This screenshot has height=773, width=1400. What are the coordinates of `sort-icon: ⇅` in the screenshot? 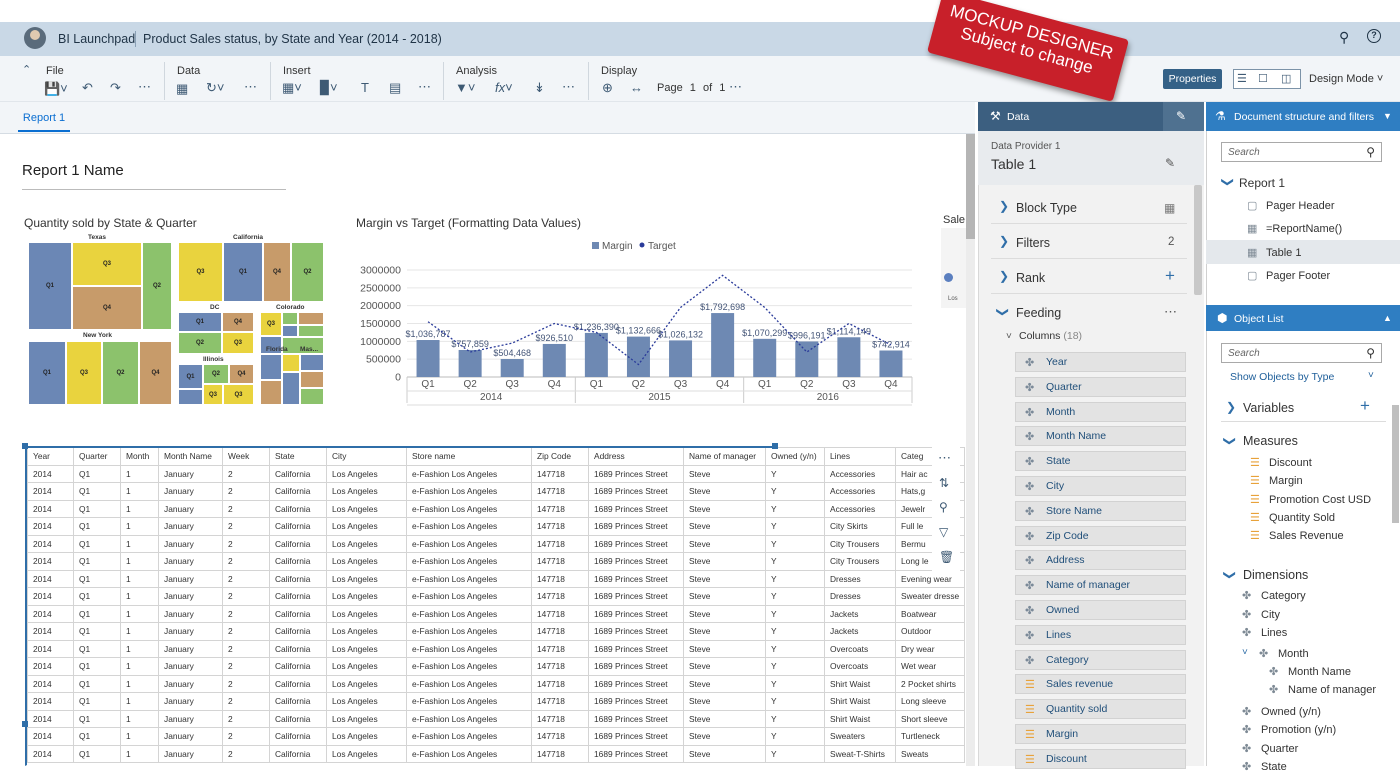 It's located at (944, 483).